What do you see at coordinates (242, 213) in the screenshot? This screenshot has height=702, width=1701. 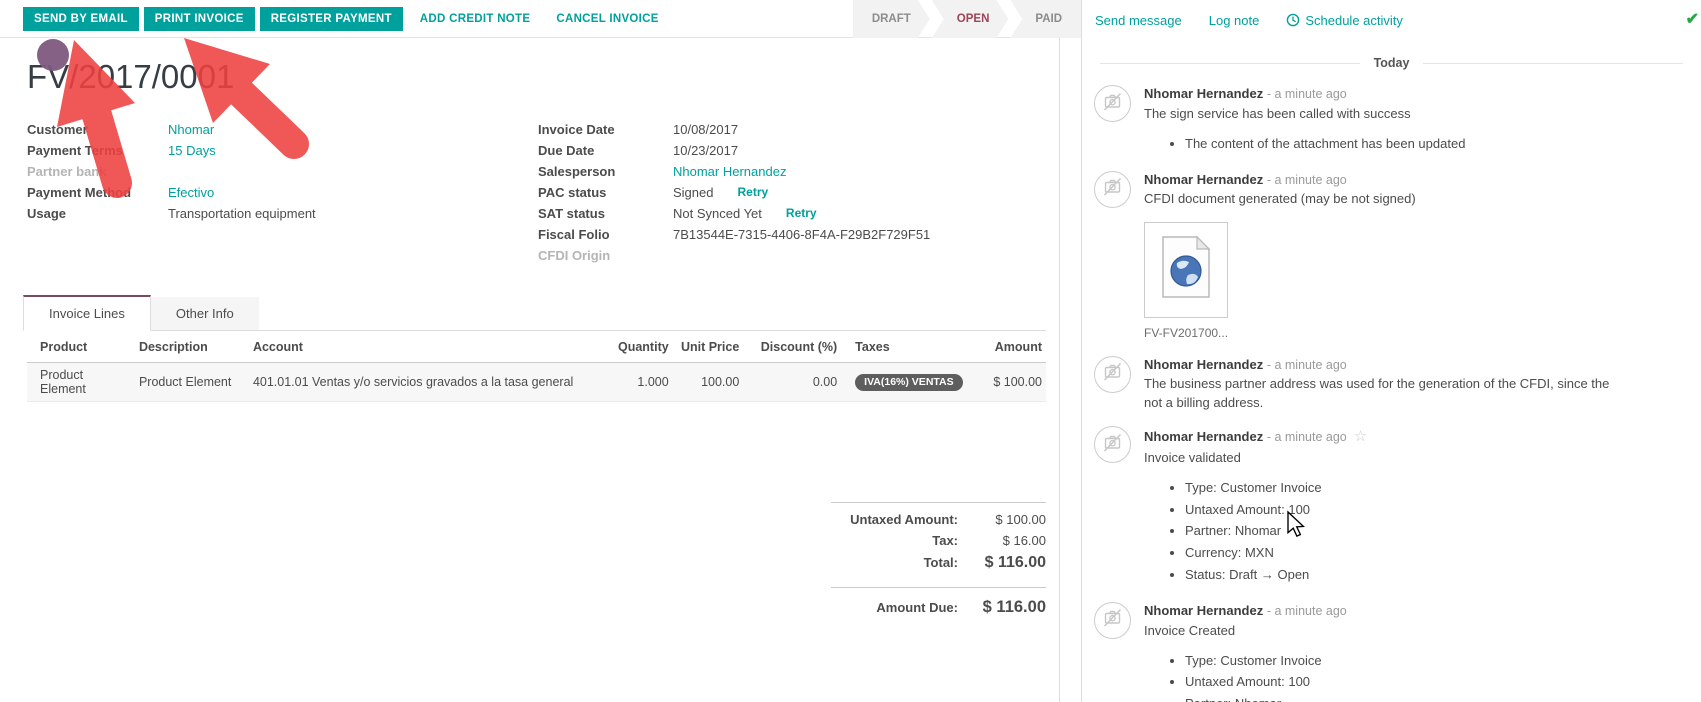 I see `field-value: Transportation equipment` at bounding box center [242, 213].